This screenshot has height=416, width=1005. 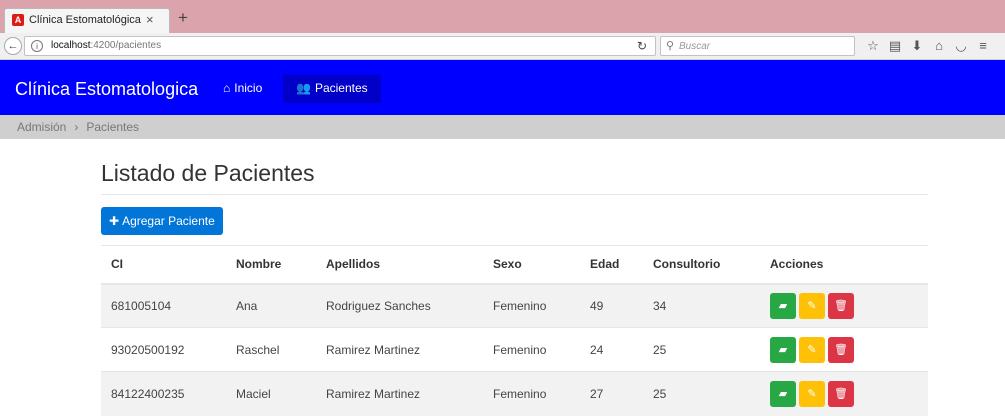 What do you see at coordinates (611, 393) in the screenshot?
I see `cell-edad: 27` at bounding box center [611, 393].